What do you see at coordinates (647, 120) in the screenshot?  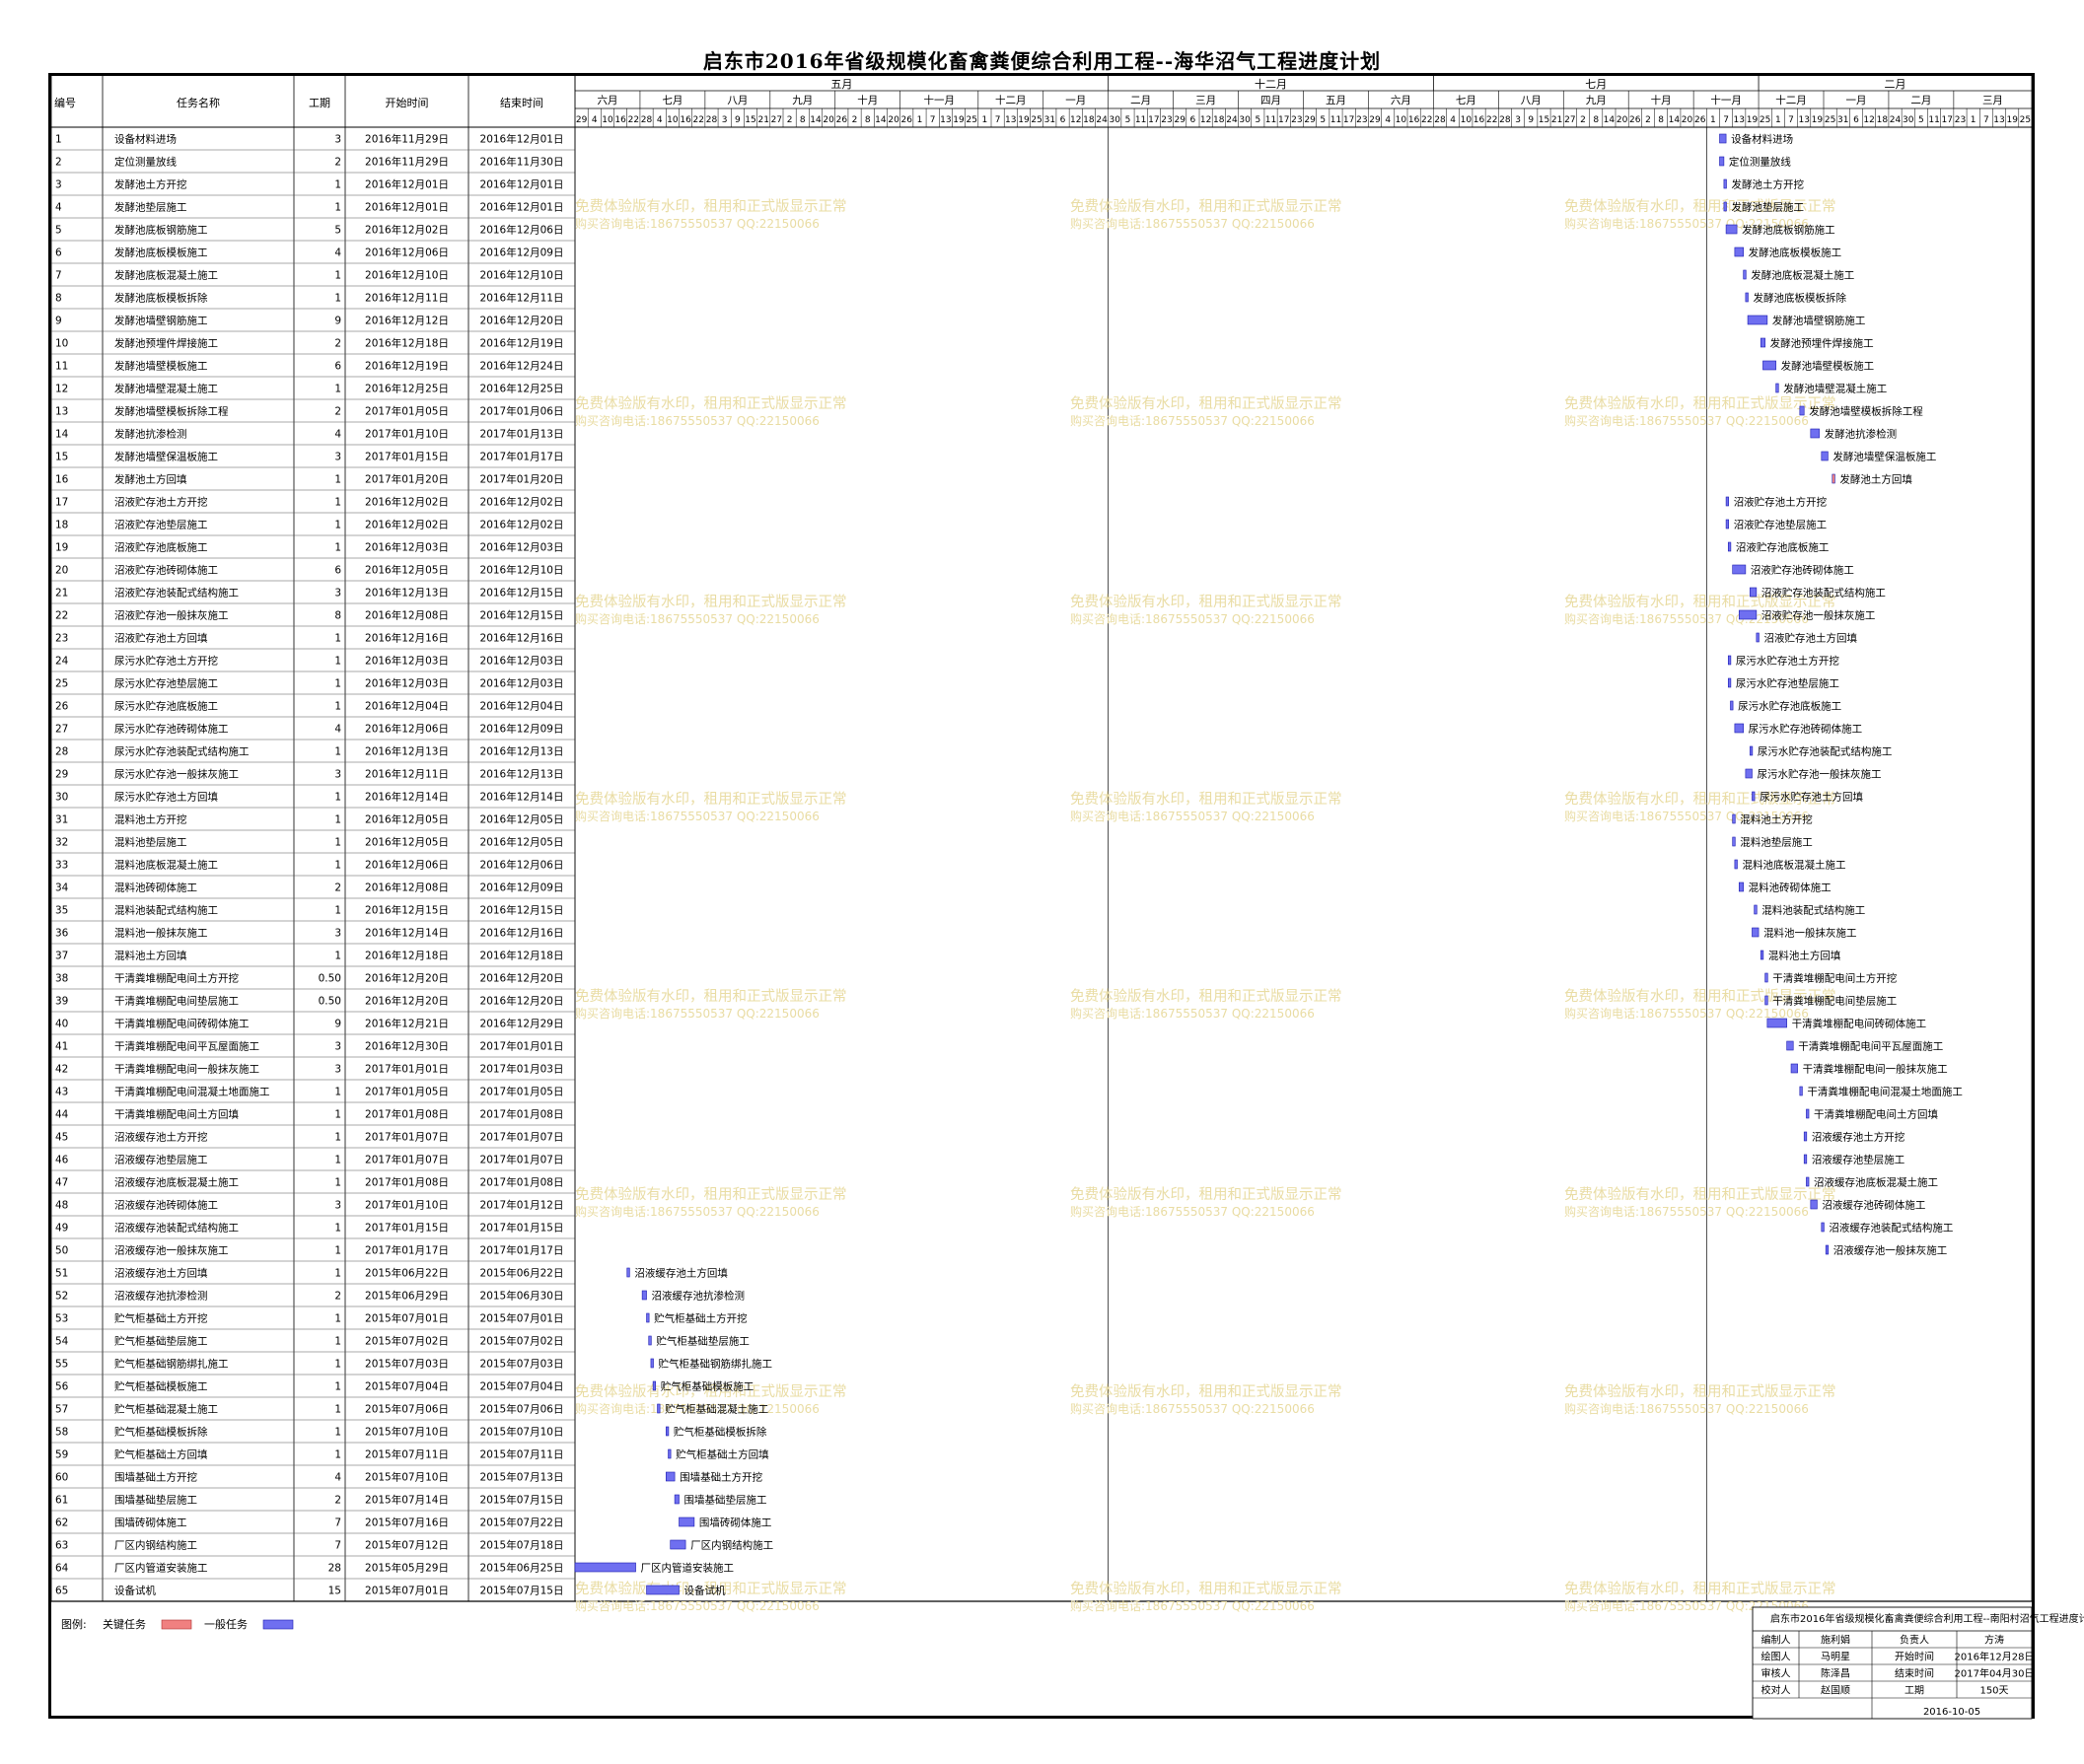 I see `day-label: 28` at bounding box center [647, 120].